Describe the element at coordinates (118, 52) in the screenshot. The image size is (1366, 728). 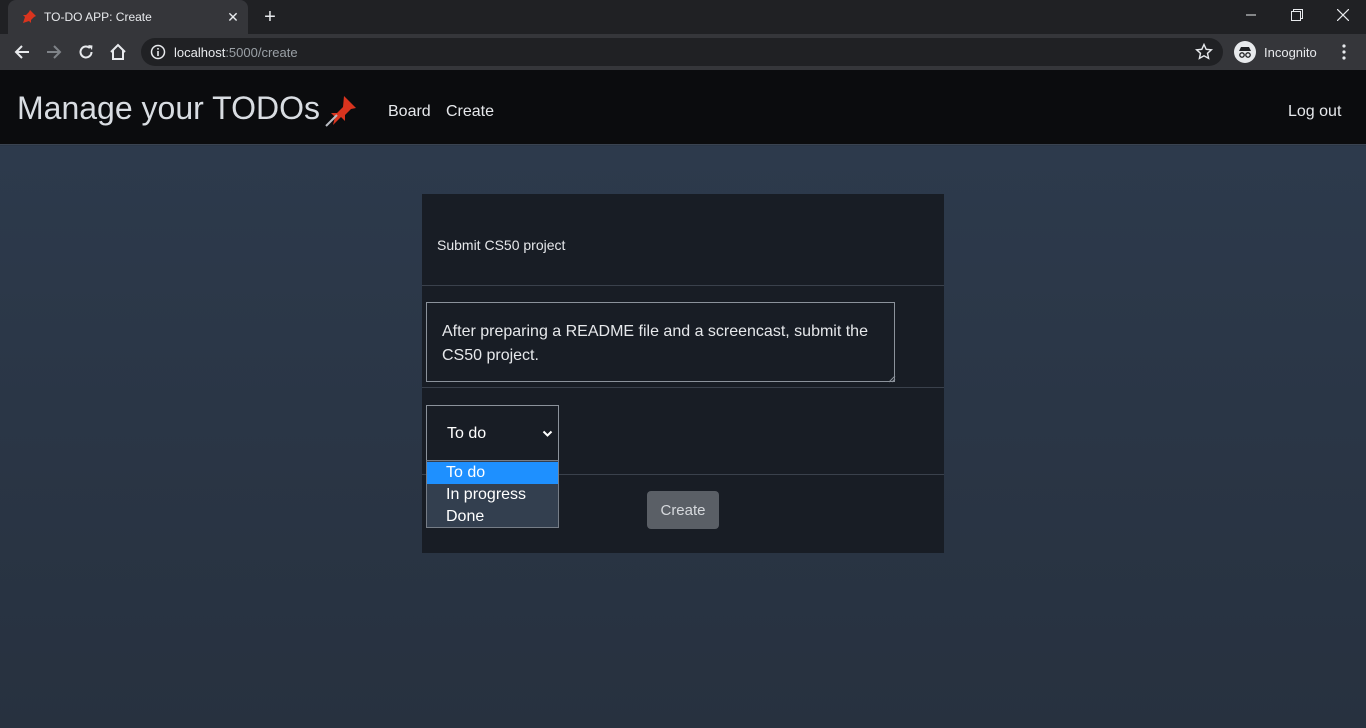
I see `home-icon` at that location.